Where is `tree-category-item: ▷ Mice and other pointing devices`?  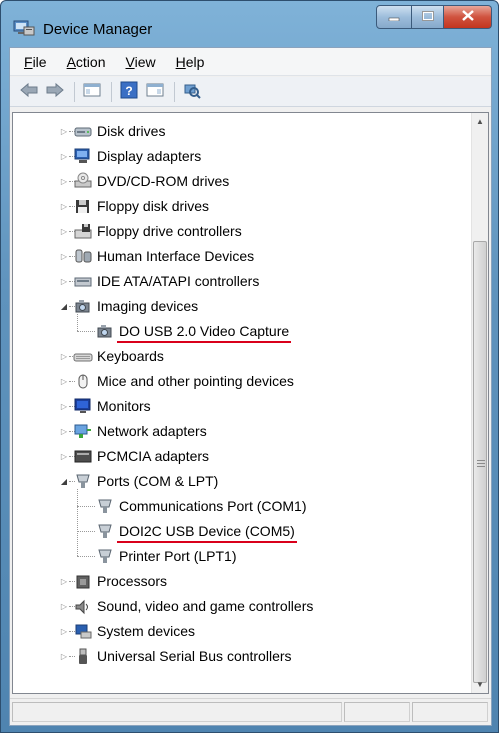 tree-category-item: ▷ Mice and other pointing devices is located at coordinates (176, 381).